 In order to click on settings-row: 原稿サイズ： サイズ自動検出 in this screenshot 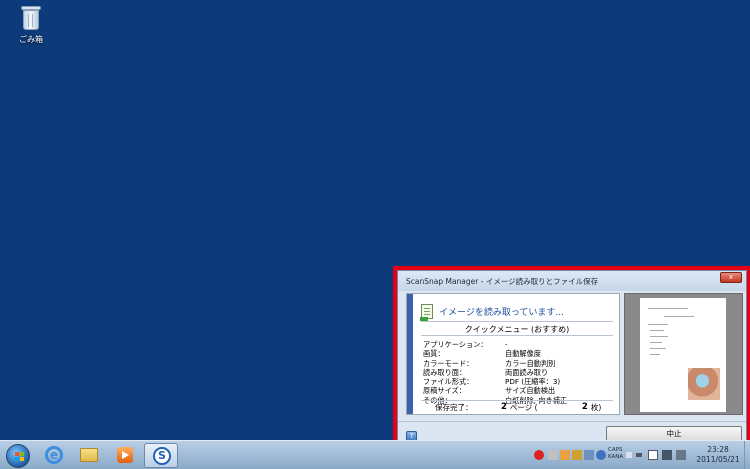, I will do `click(518, 390)`.